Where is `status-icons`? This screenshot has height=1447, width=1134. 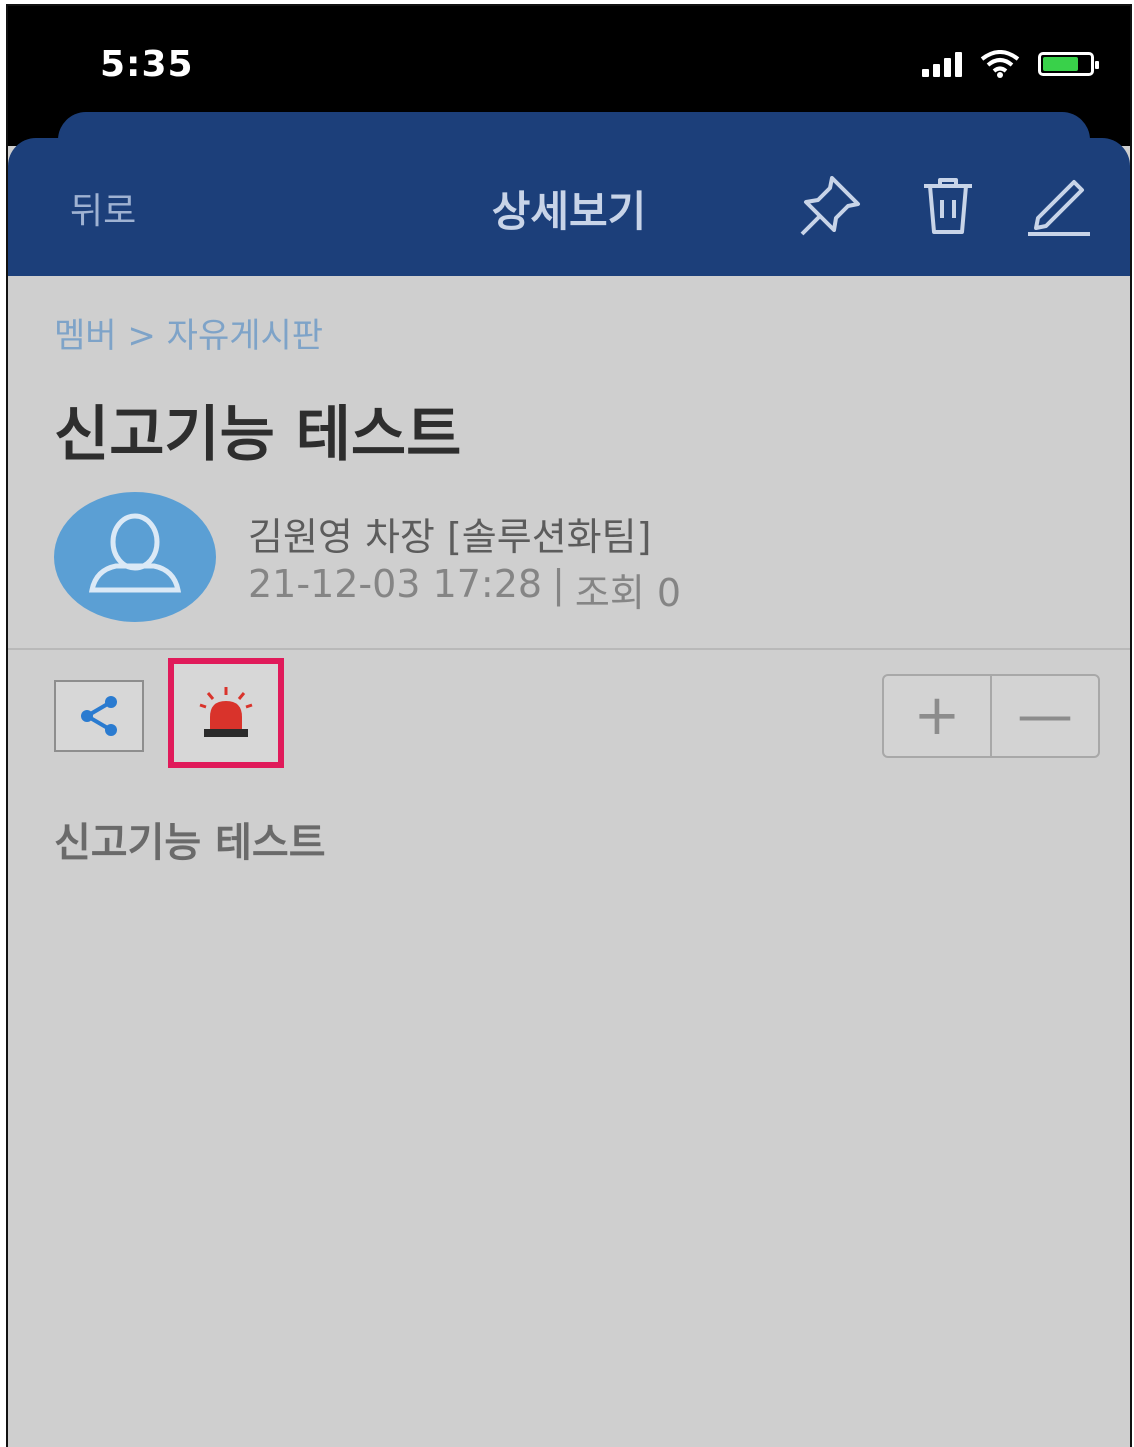 status-icons is located at coordinates (1010, 64).